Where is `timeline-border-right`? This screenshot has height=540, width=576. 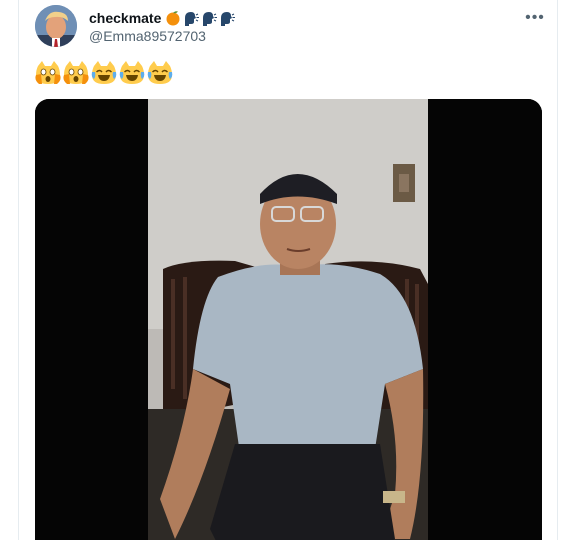
timeline-border-right is located at coordinates (557, 270).